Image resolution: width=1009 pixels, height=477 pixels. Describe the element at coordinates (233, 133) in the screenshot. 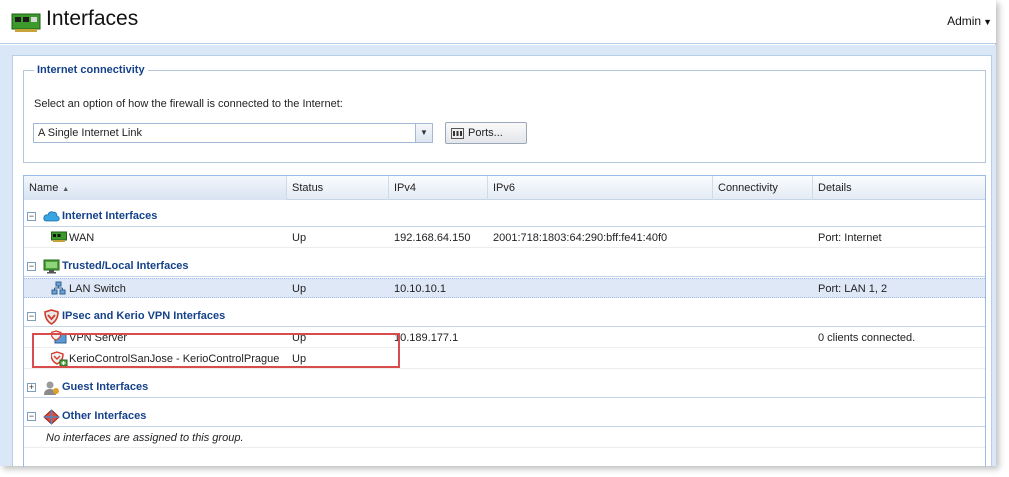

I see `connectivity-mode-select: A Single Internet Link ▼` at that location.